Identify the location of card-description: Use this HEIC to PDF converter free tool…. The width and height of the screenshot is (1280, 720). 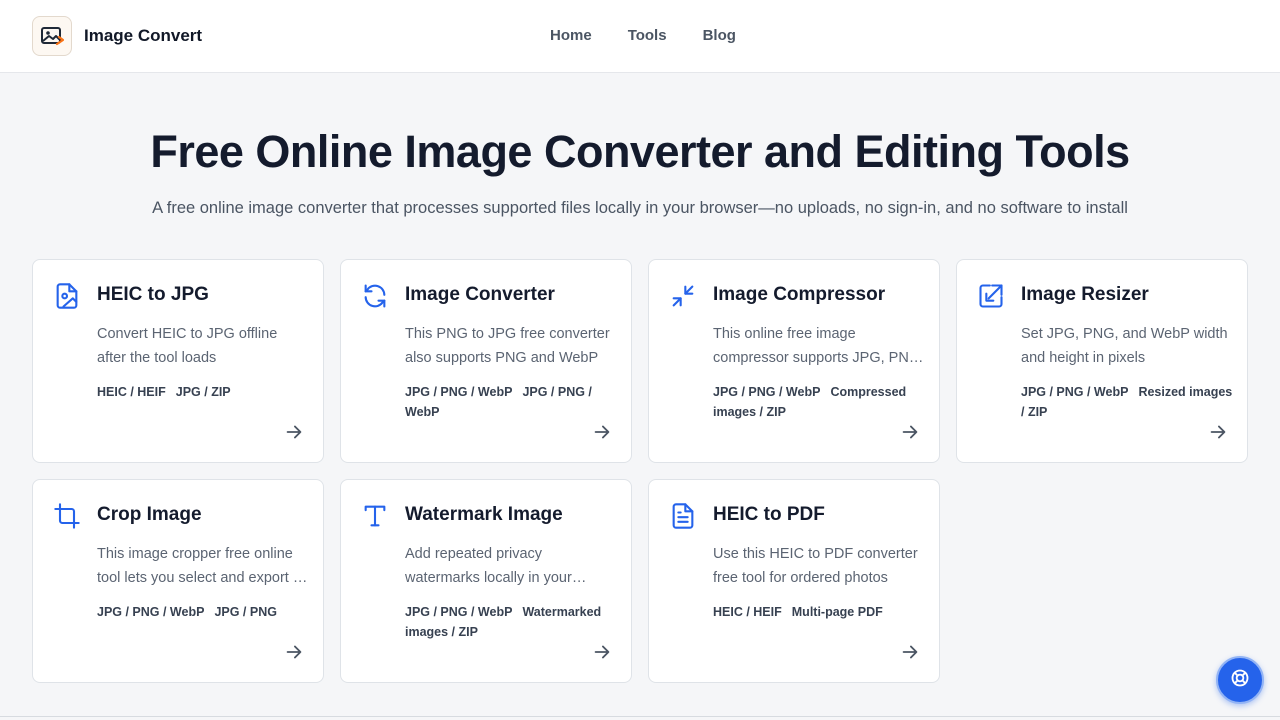
(815, 566).